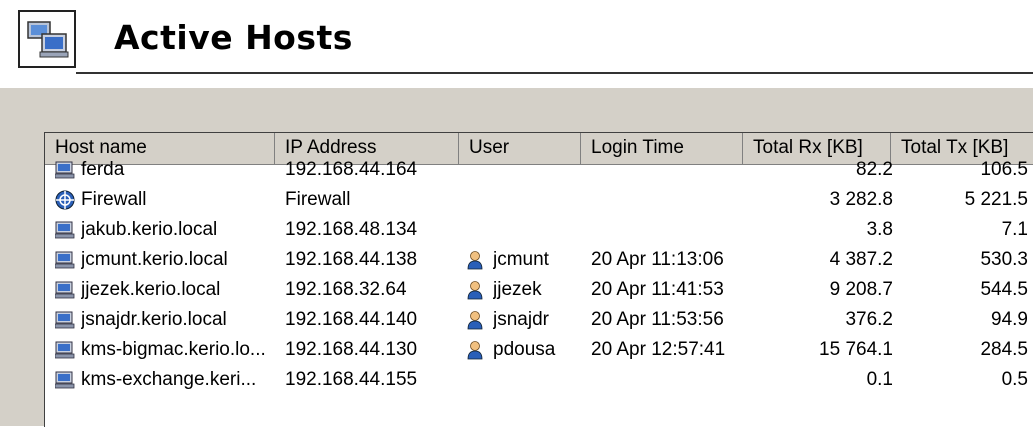 Image resolution: width=1033 pixels, height=427 pixels. Describe the element at coordinates (1009, 319) in the screenshot. I see `total-tx-cell: 94.9` at that location.